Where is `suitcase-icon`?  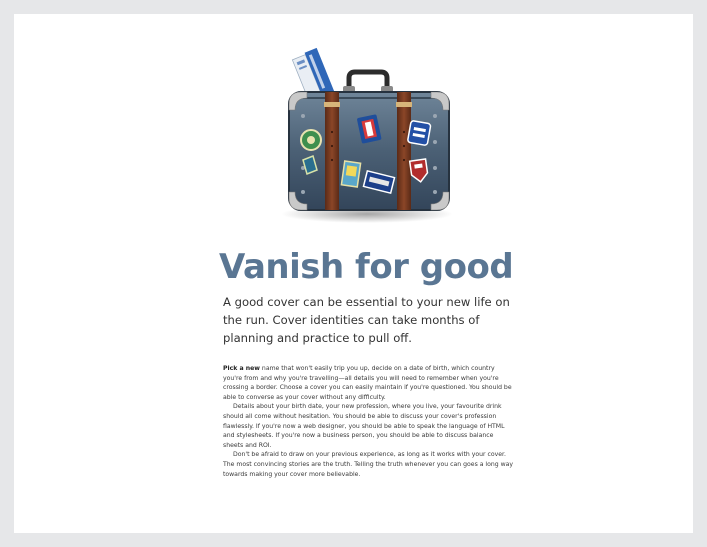
suitcase-icon is located at coordinates (364, 137).